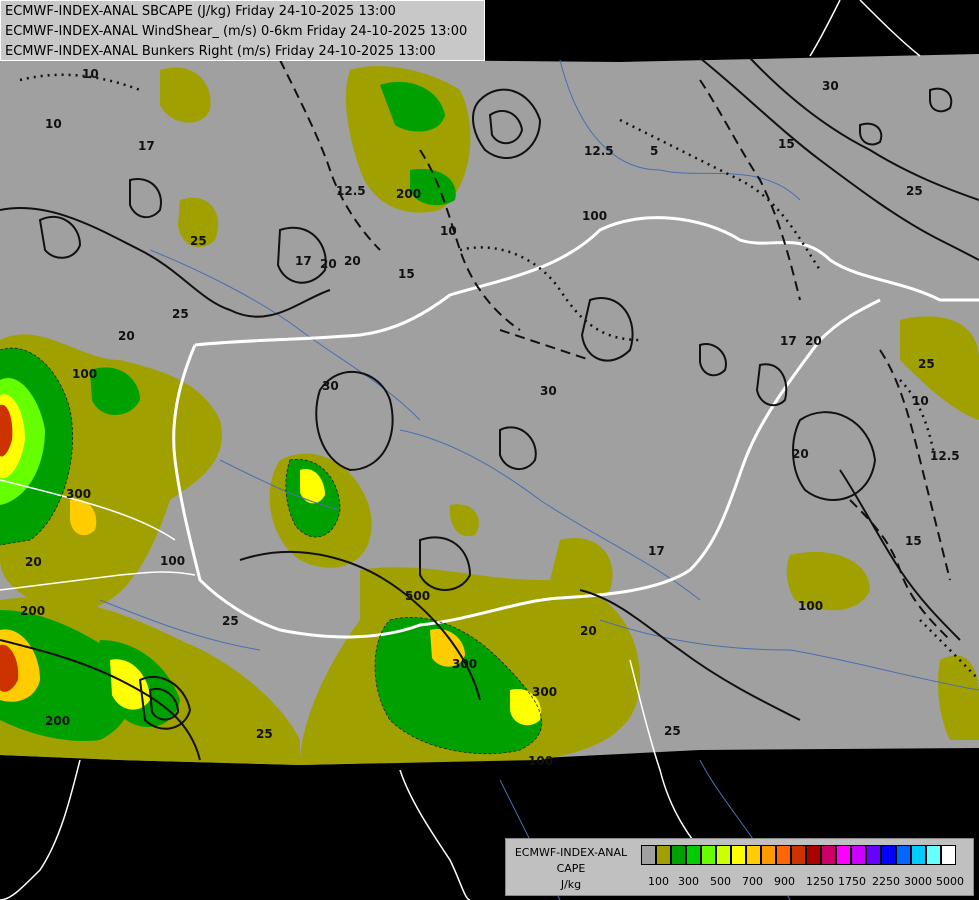  I want to click on svg-text: 5, so click(654, 151).